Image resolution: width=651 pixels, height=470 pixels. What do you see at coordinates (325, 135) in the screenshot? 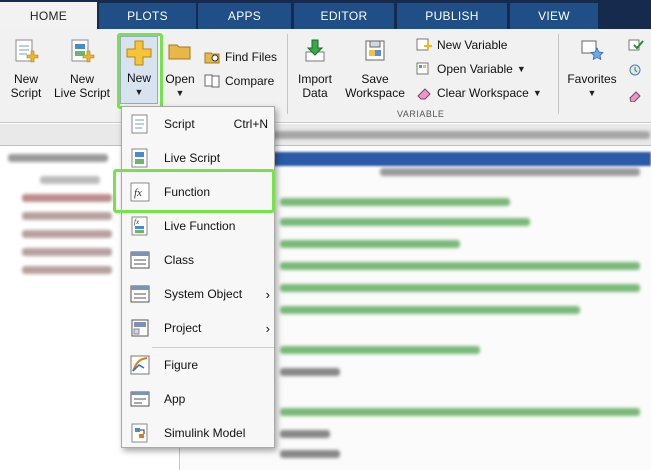
I see `current-folder-path-bar` at bounding box center [325, 135].